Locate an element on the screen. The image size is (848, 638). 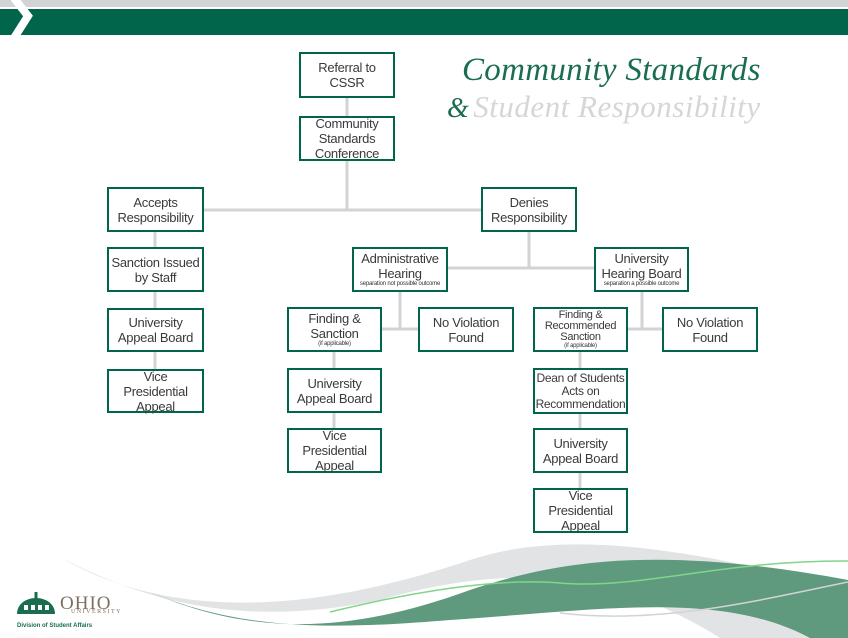
node-no-violation-admin: No Violation Found is located at coordinates (466, 329).